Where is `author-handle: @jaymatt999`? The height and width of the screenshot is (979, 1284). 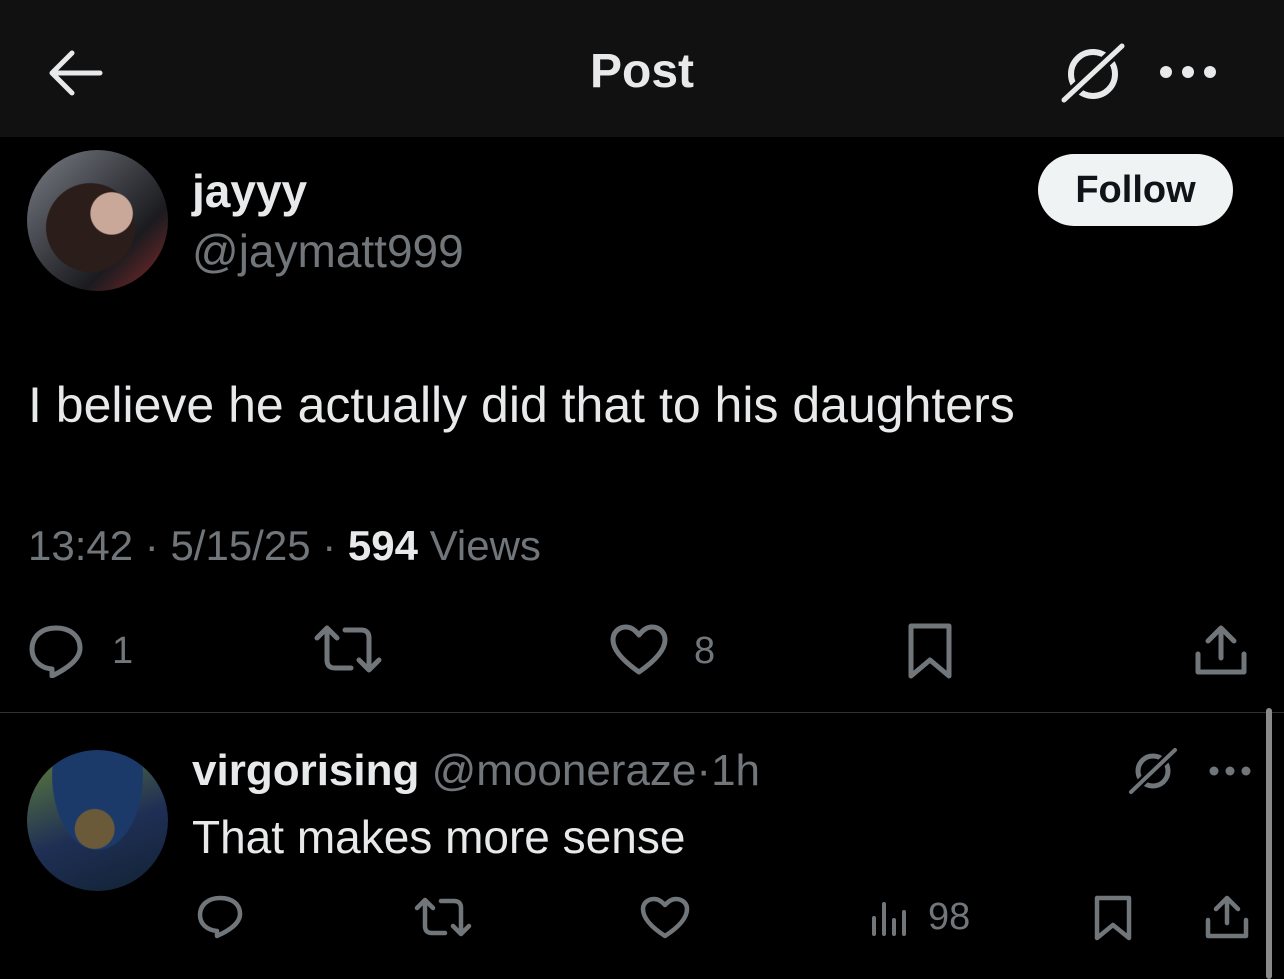 author-handle: @jaymatt999 is located at coordinates (328, 251).